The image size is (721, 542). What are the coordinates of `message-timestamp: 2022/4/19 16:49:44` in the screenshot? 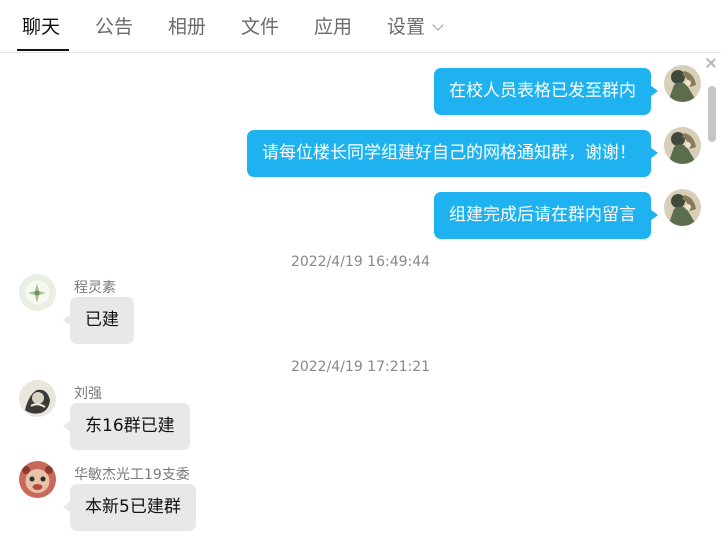 It's located at (360, 262).